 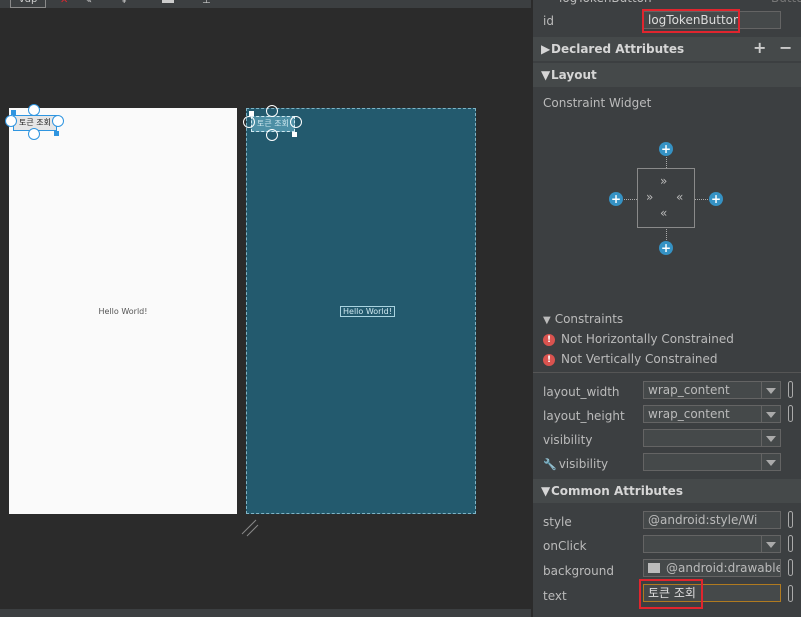 What do you see at coordinates (667, 3) in the screenshot?
I see `panel-header: logTokenButton Button` at bounding box center [667, 3].